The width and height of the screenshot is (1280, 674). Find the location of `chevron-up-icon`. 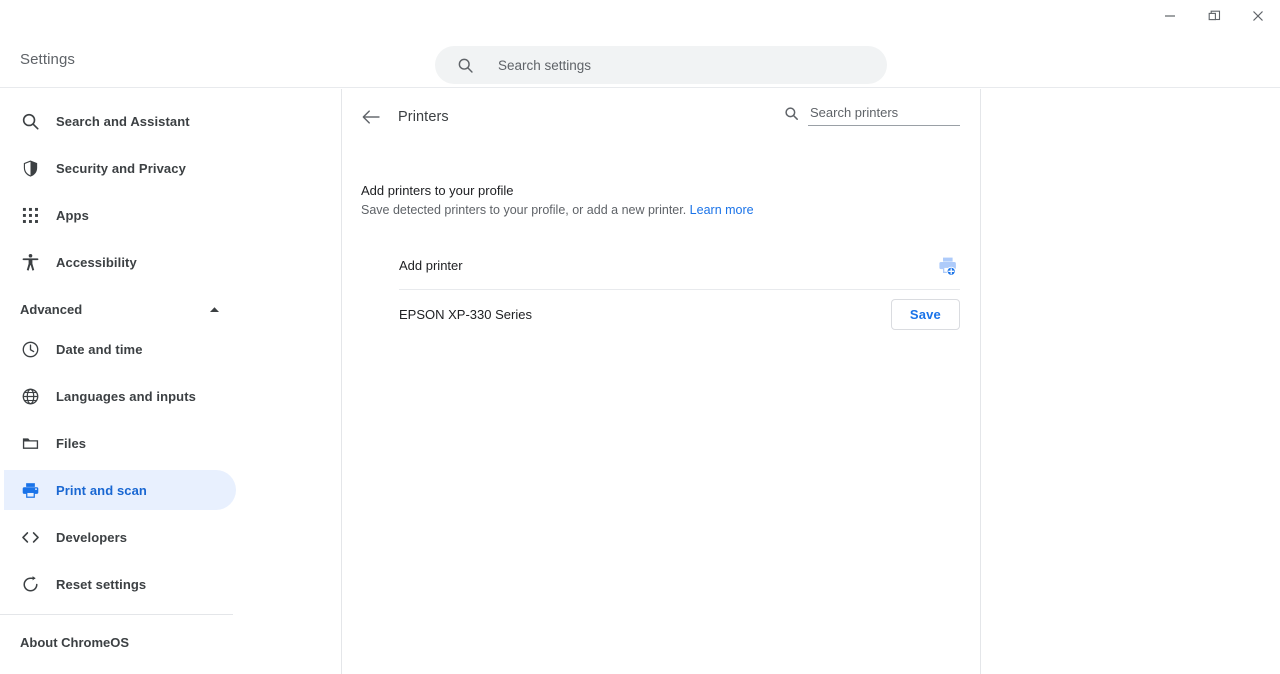

chevron-up-icon is located at coordinates (214, 309).